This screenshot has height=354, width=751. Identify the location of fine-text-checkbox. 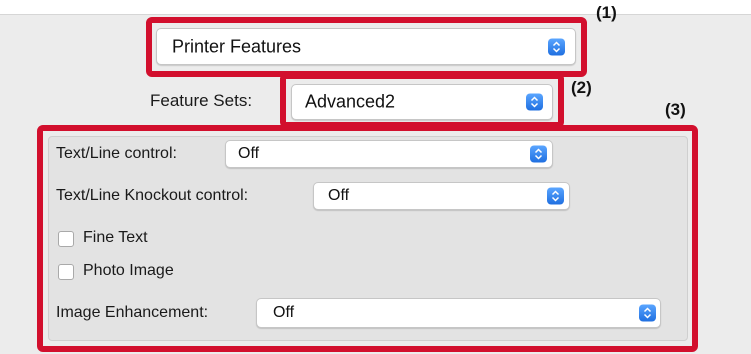
(66, 239).